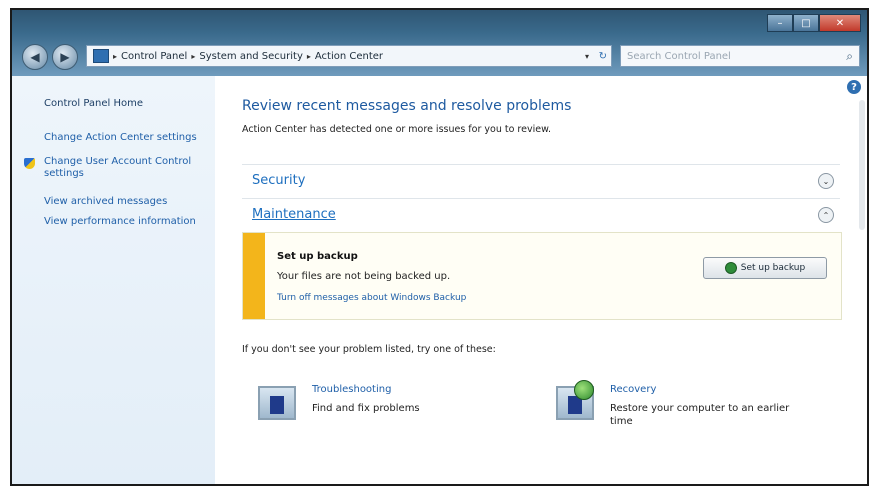 The width and height of the screenshot is (873, 490). What do you see at coordinates (124, 168) in the screenshot?
I see `sidebar-item-change-uac-settings: Change User Account Control settings` at bounding box center [124, 168].